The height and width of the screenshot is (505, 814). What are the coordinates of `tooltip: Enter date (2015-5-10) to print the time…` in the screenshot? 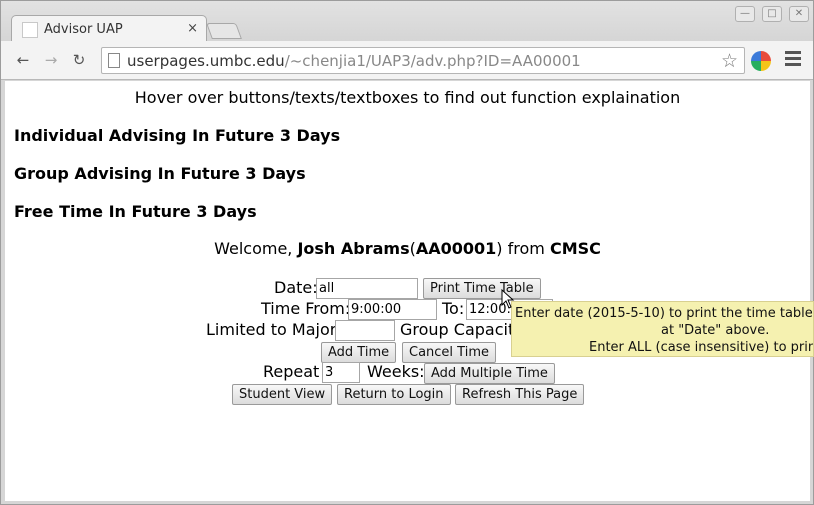 It's located at (662, 329).